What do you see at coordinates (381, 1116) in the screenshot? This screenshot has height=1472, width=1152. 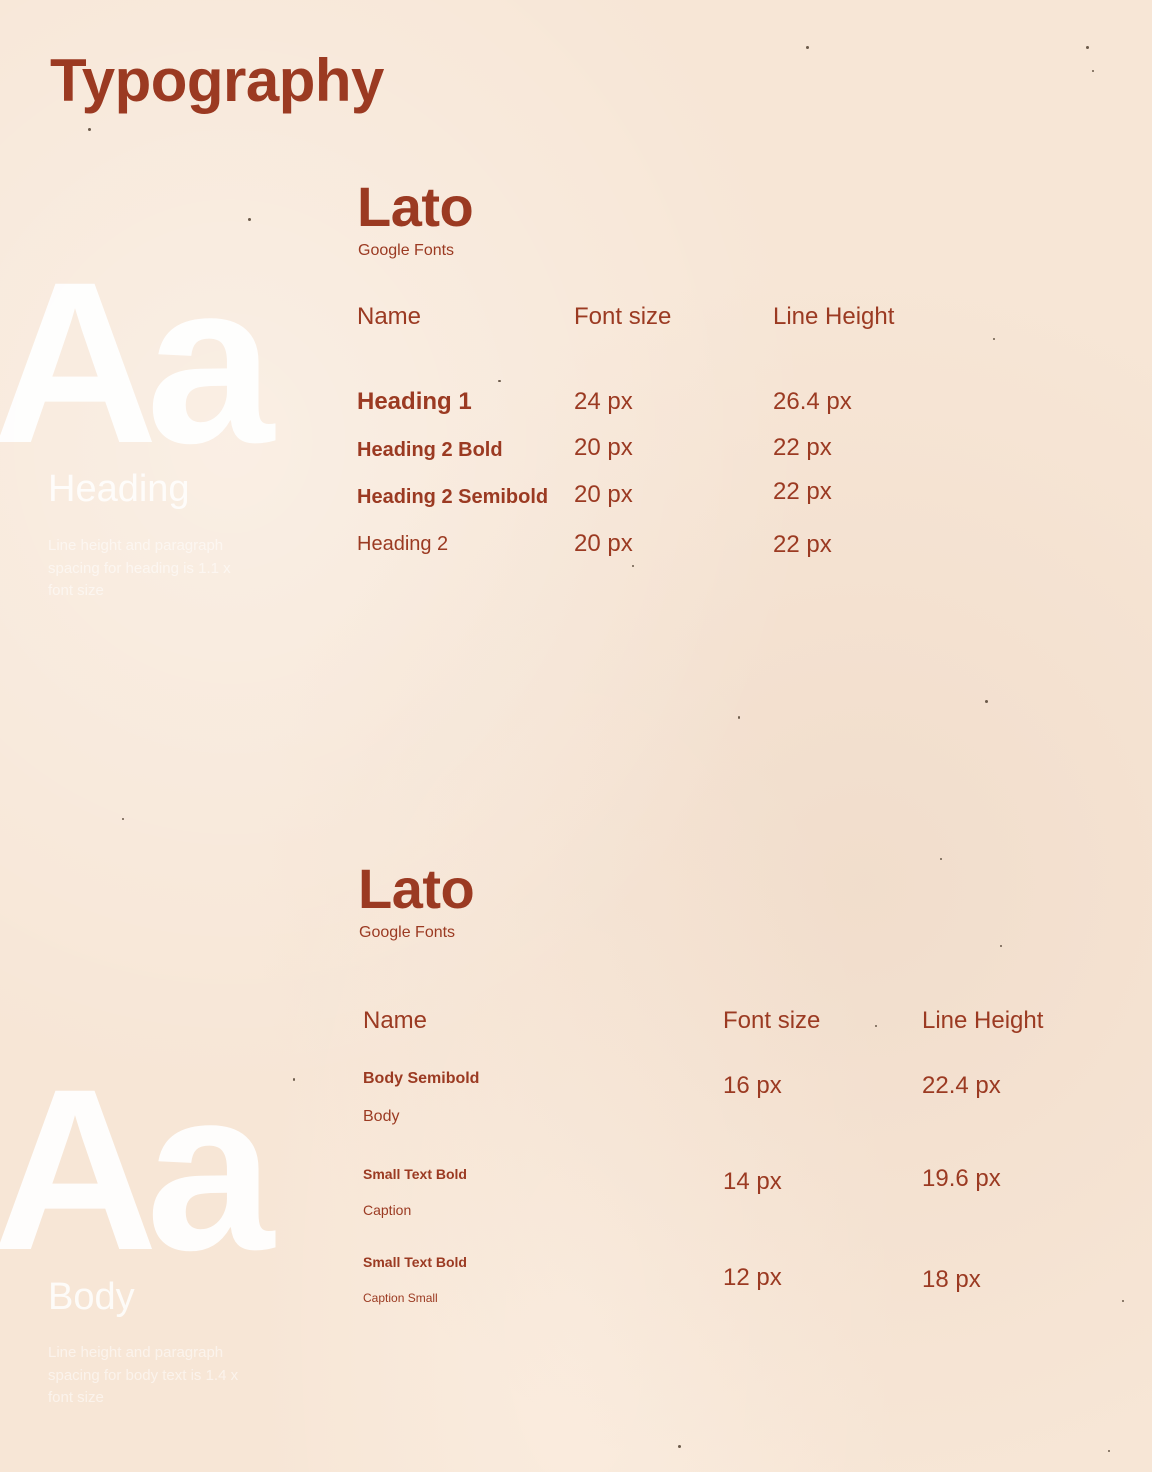 I see `row-style-name-secondary: Body` at bounding box center [381, 1116].